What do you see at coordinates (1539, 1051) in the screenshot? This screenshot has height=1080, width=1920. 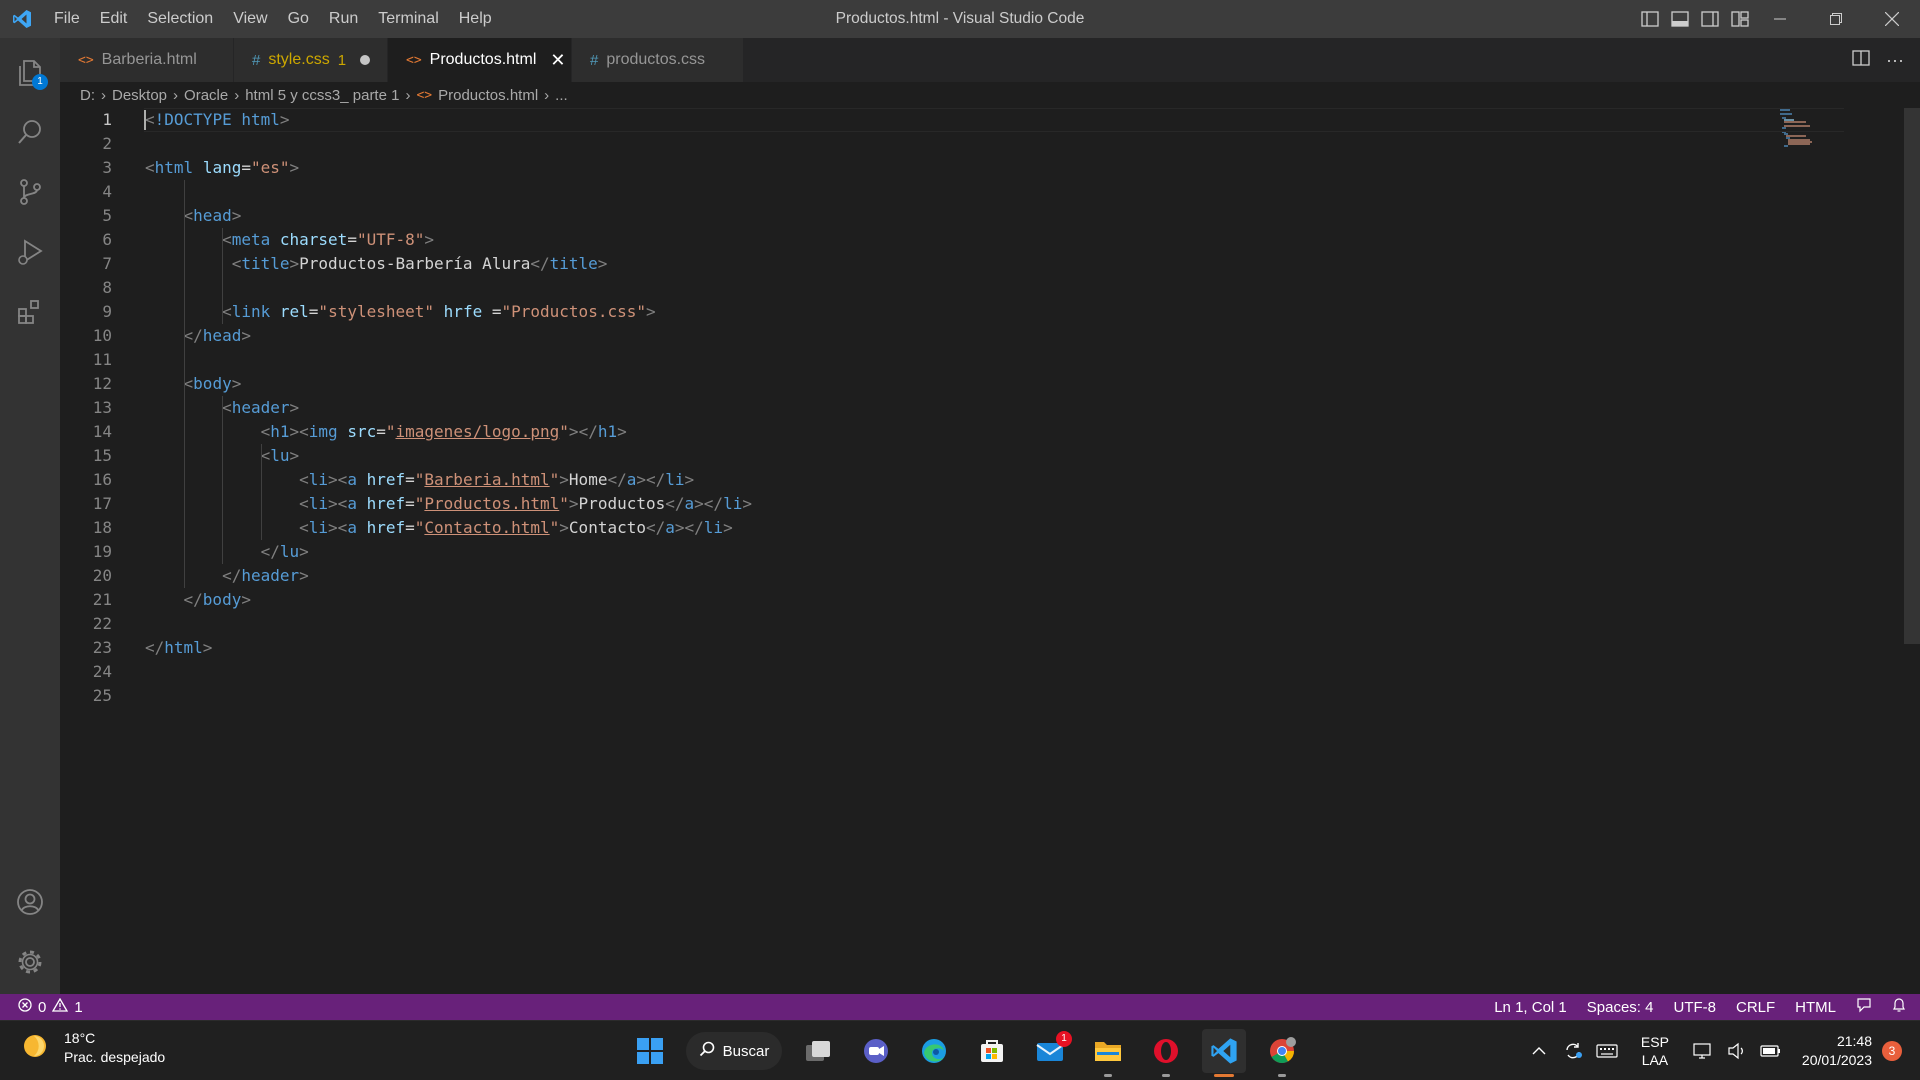 I see `chevron-up-icon` at bounding box center [1539, 1051].